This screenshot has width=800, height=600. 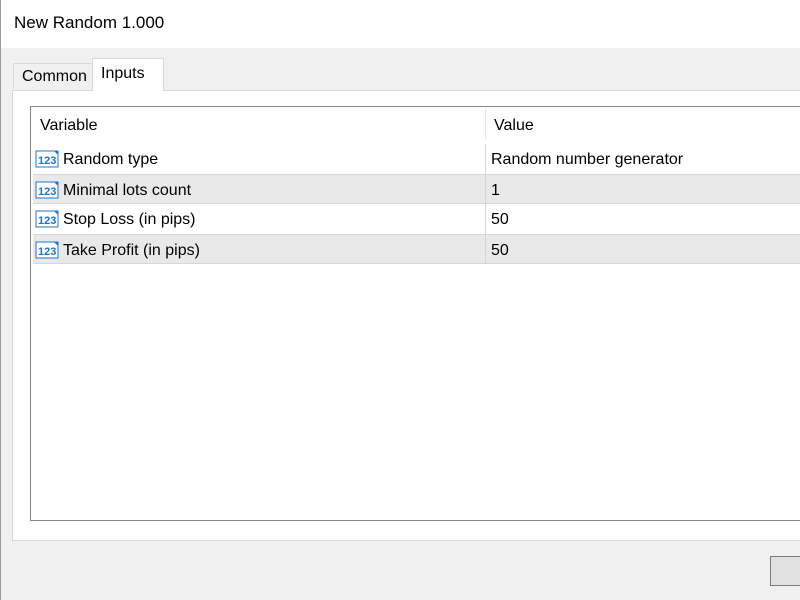 I want to click on variable-name: Stop Loss (in pips), so click(x=129, y=219).